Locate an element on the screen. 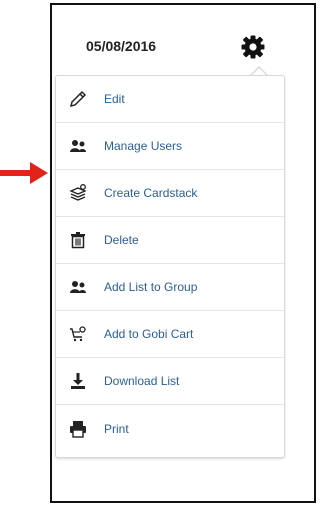  menu-item-label: Print is located at coordinates (116, 428).